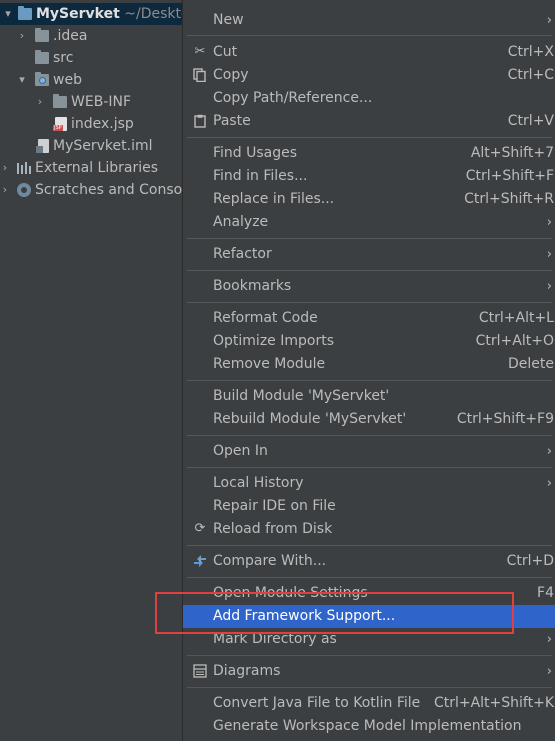 This screenshot has width=555, height=741. What do you see at coordinates (42, 79) in the screenshot?
I see `web-folder-icon` at bounding box center [42, 79].